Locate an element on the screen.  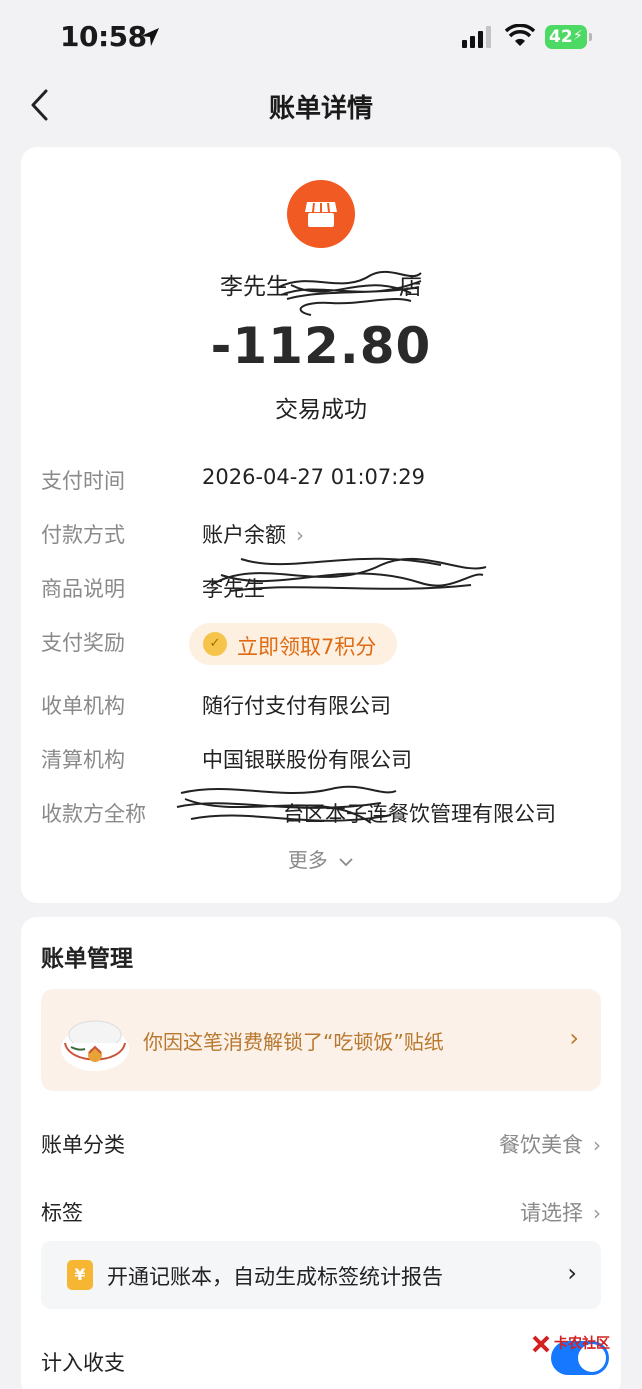
tags-label: 标签 is located at coordinates (62, 1213).